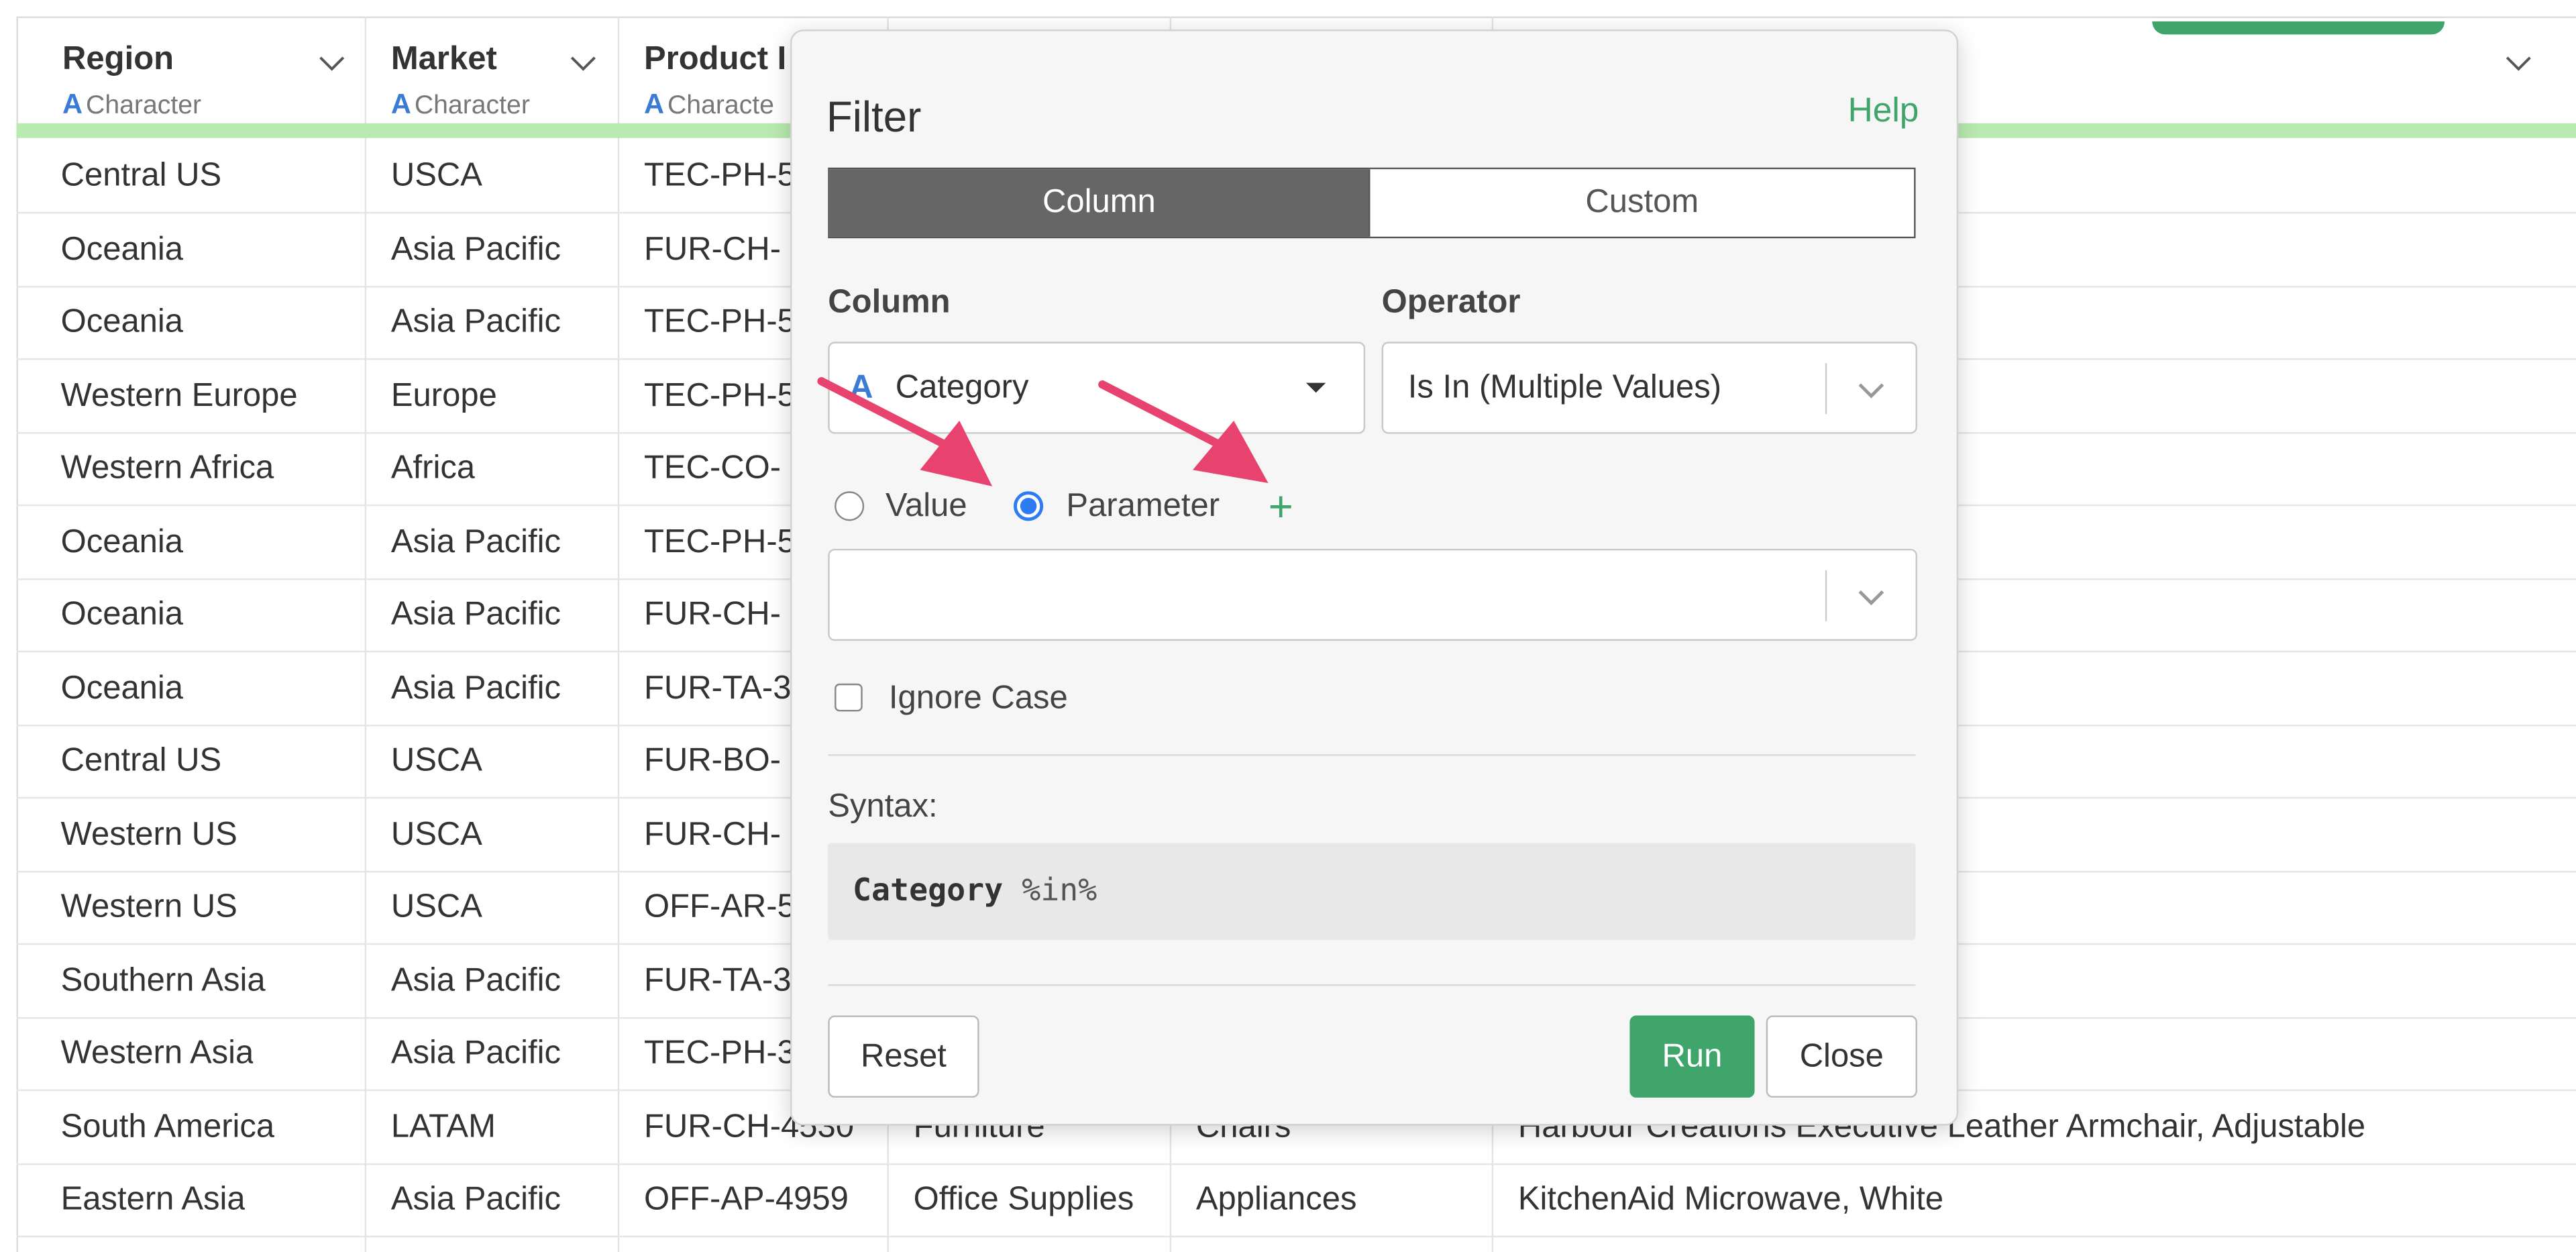 The width and height of the screenshot is (2576, 1252). What do you see at coordinates (1641, 203) in the screenshot?
I see `tab-custom: Custom` at bounding box center [1641, 203].